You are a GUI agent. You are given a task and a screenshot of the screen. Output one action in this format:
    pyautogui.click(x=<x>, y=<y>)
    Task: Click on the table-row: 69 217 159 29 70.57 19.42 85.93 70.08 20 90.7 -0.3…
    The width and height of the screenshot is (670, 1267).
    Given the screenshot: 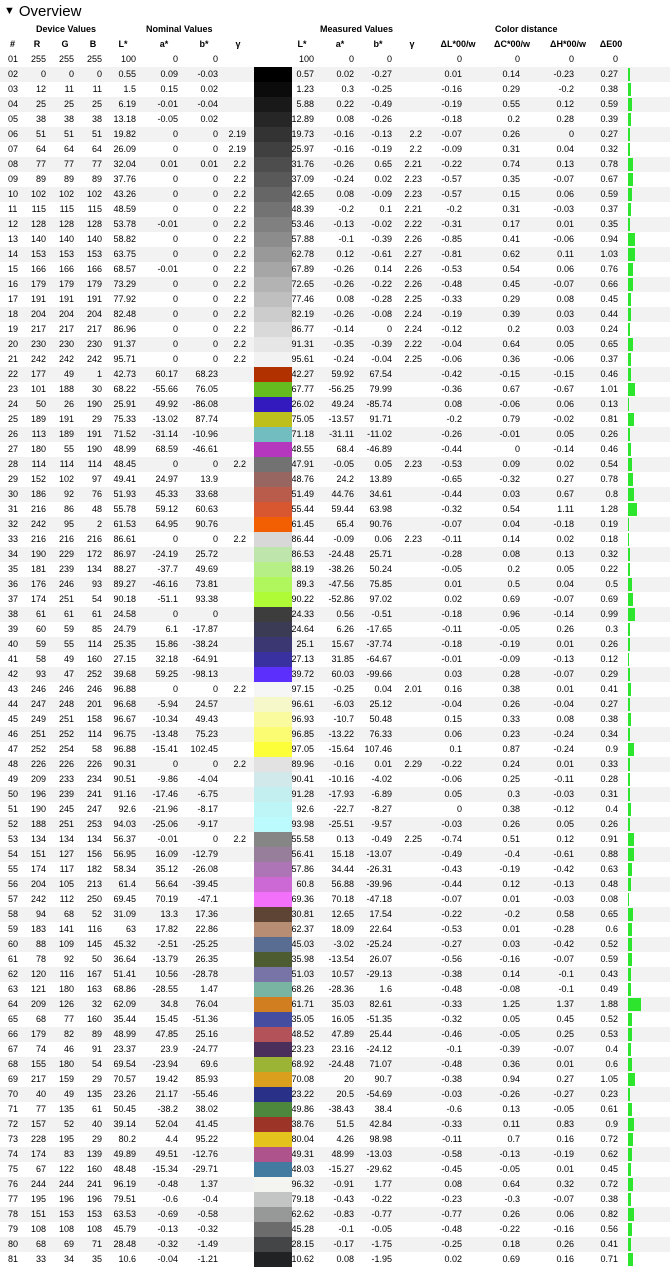 What is the action you would take?
    pyautogui.click(x=335, y=1079)
    